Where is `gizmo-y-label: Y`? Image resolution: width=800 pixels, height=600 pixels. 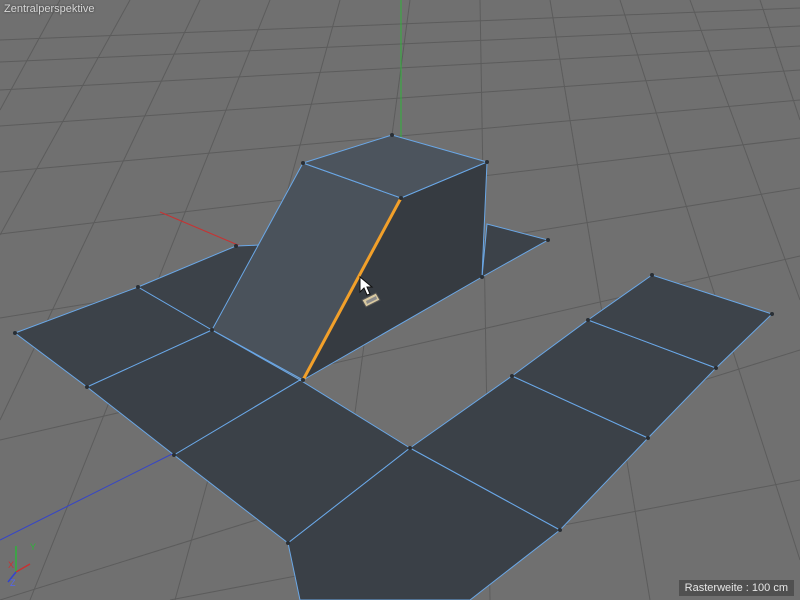 gizmo-y-label: Y is located at coordinates (33, 547).